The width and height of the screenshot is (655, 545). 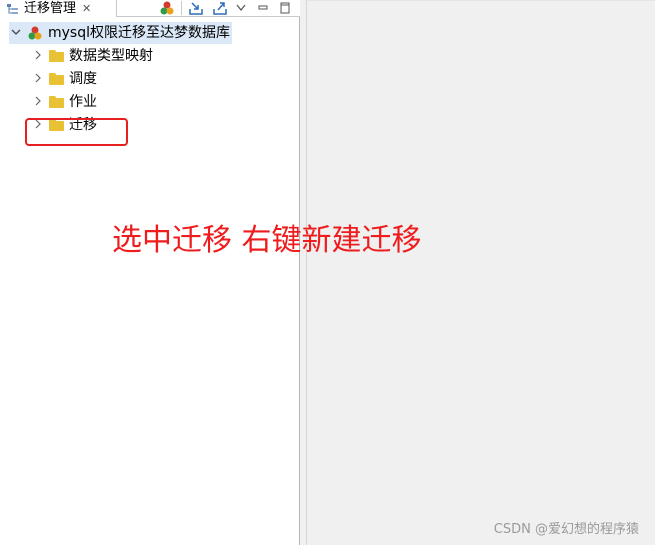 I want to click on database-icon, so click(x=35, y=33).